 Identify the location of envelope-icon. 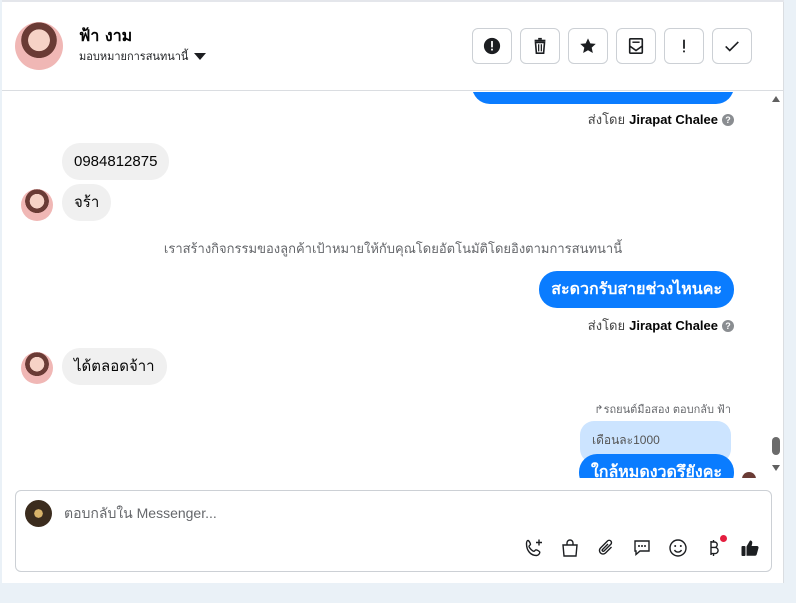
(636, 46).